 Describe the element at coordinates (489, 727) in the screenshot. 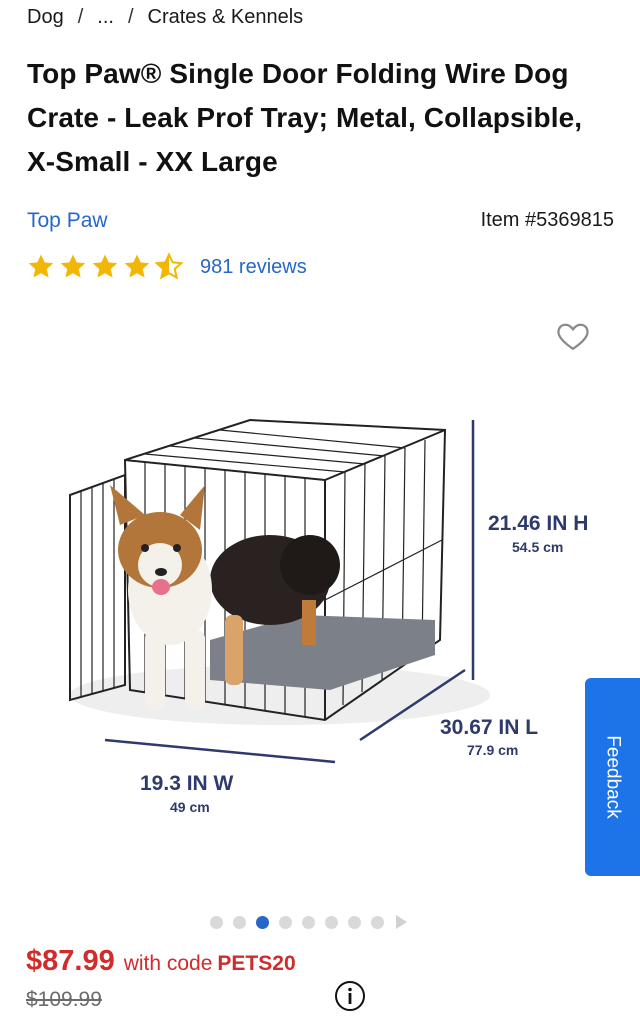

I see `length-dimension-label: 30.67 IN L` at that location.